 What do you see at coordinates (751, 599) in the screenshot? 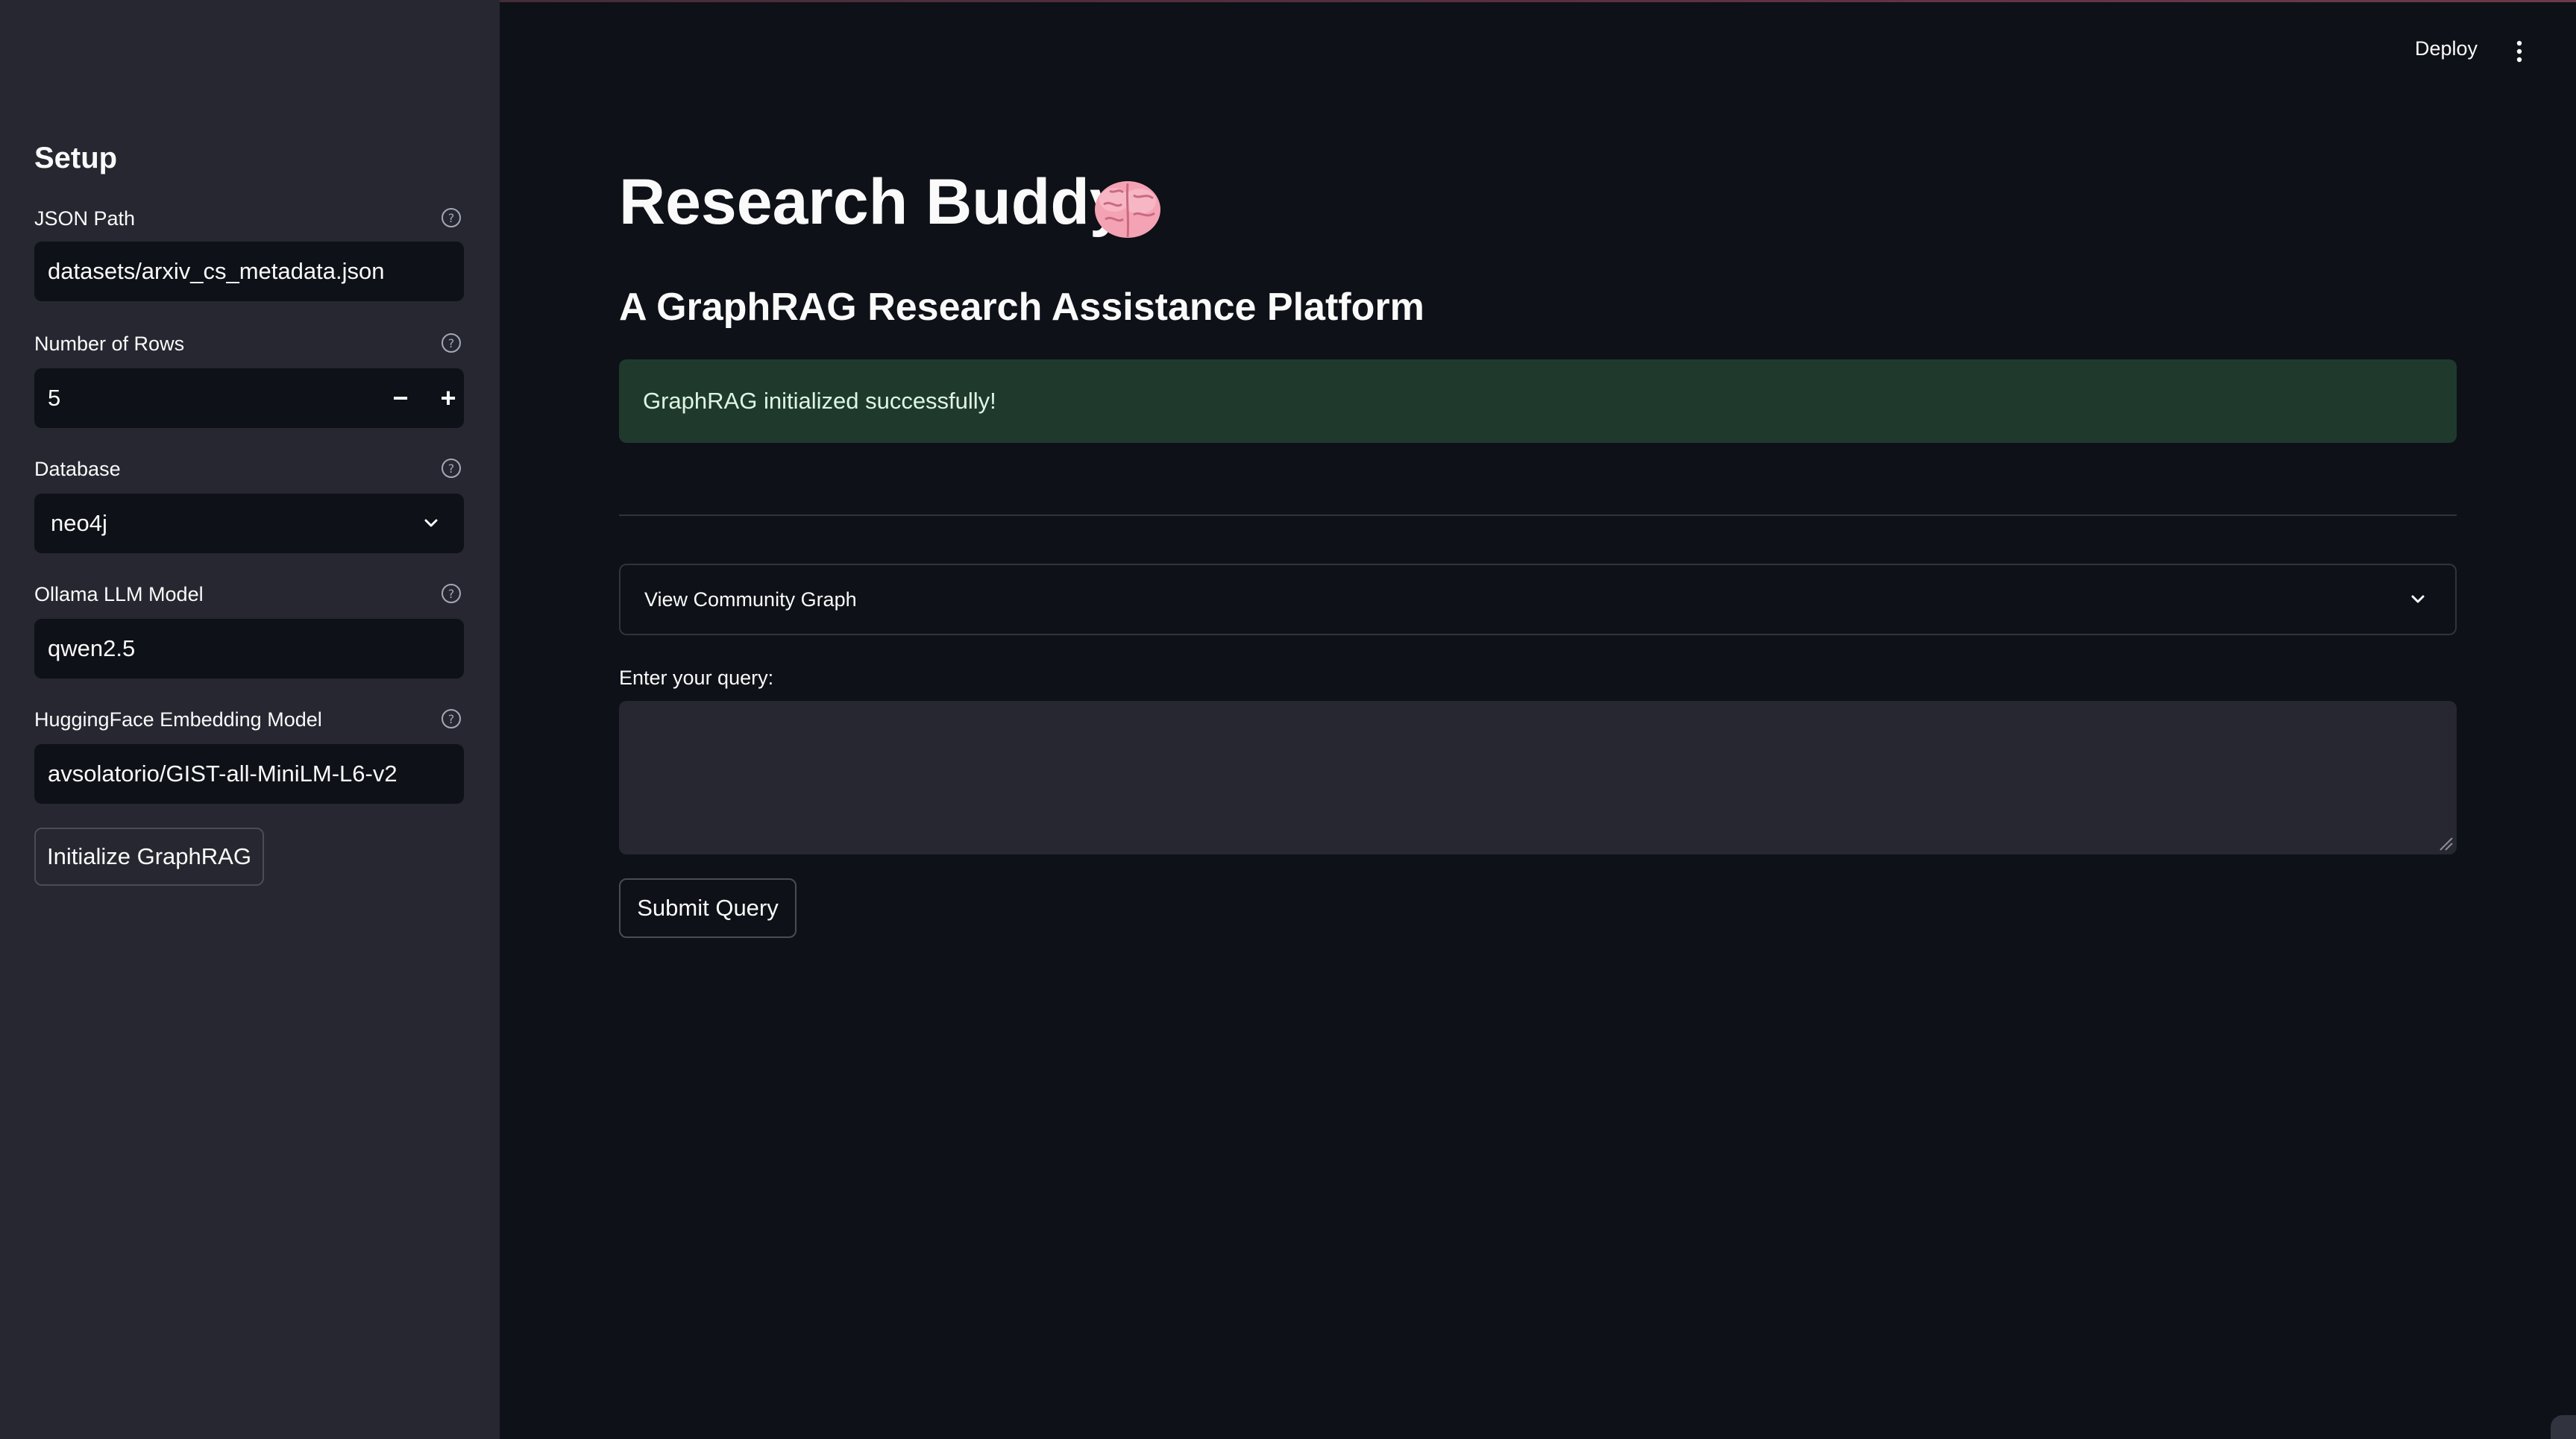
I see `expander-label: View Community Graph` at bounding box center [751, 599].